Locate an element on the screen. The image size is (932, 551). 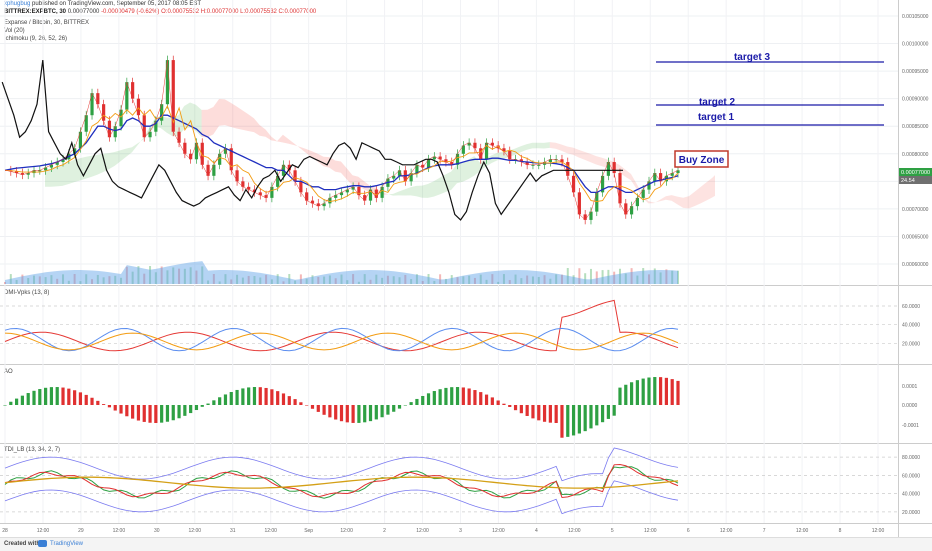
ao-tick-label: -0.0001 is located at coordinates (910, 426).